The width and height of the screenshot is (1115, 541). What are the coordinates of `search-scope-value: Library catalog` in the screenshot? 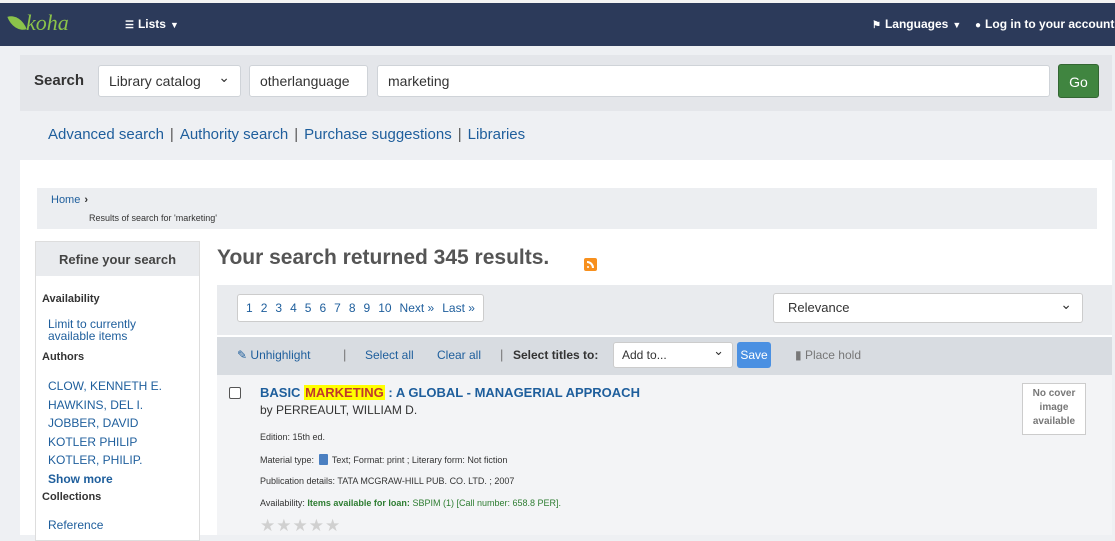 It's located at (155, 81).